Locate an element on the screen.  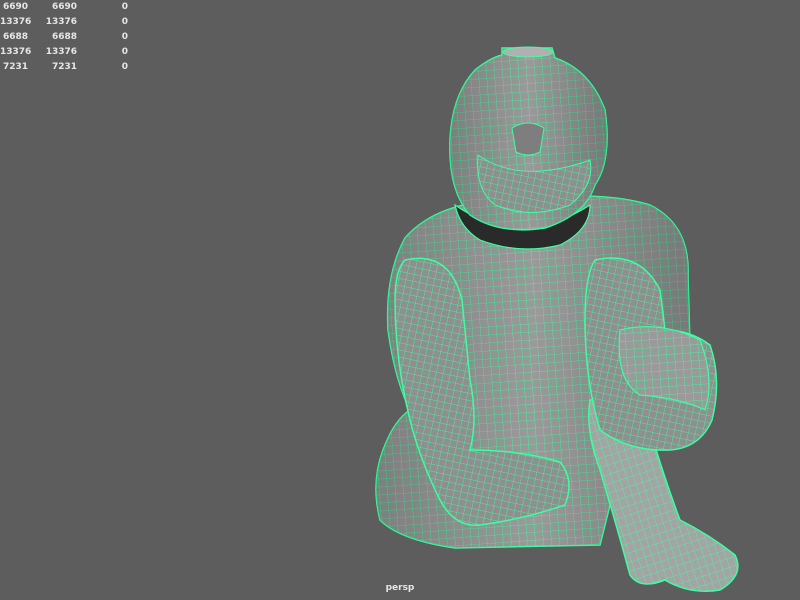
hud-row-uvs: 7231 7231 0 is located at coordinates (70, 67).